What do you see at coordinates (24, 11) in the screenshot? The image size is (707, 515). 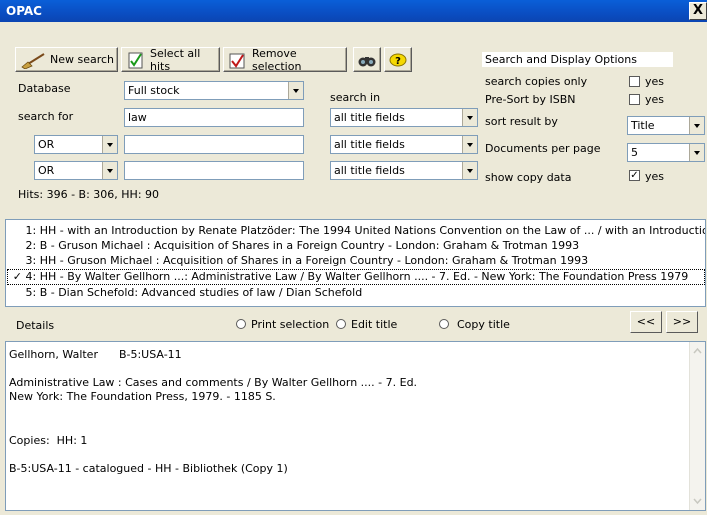 I see `window-title: OPAC` at bounding box center [24, 11].